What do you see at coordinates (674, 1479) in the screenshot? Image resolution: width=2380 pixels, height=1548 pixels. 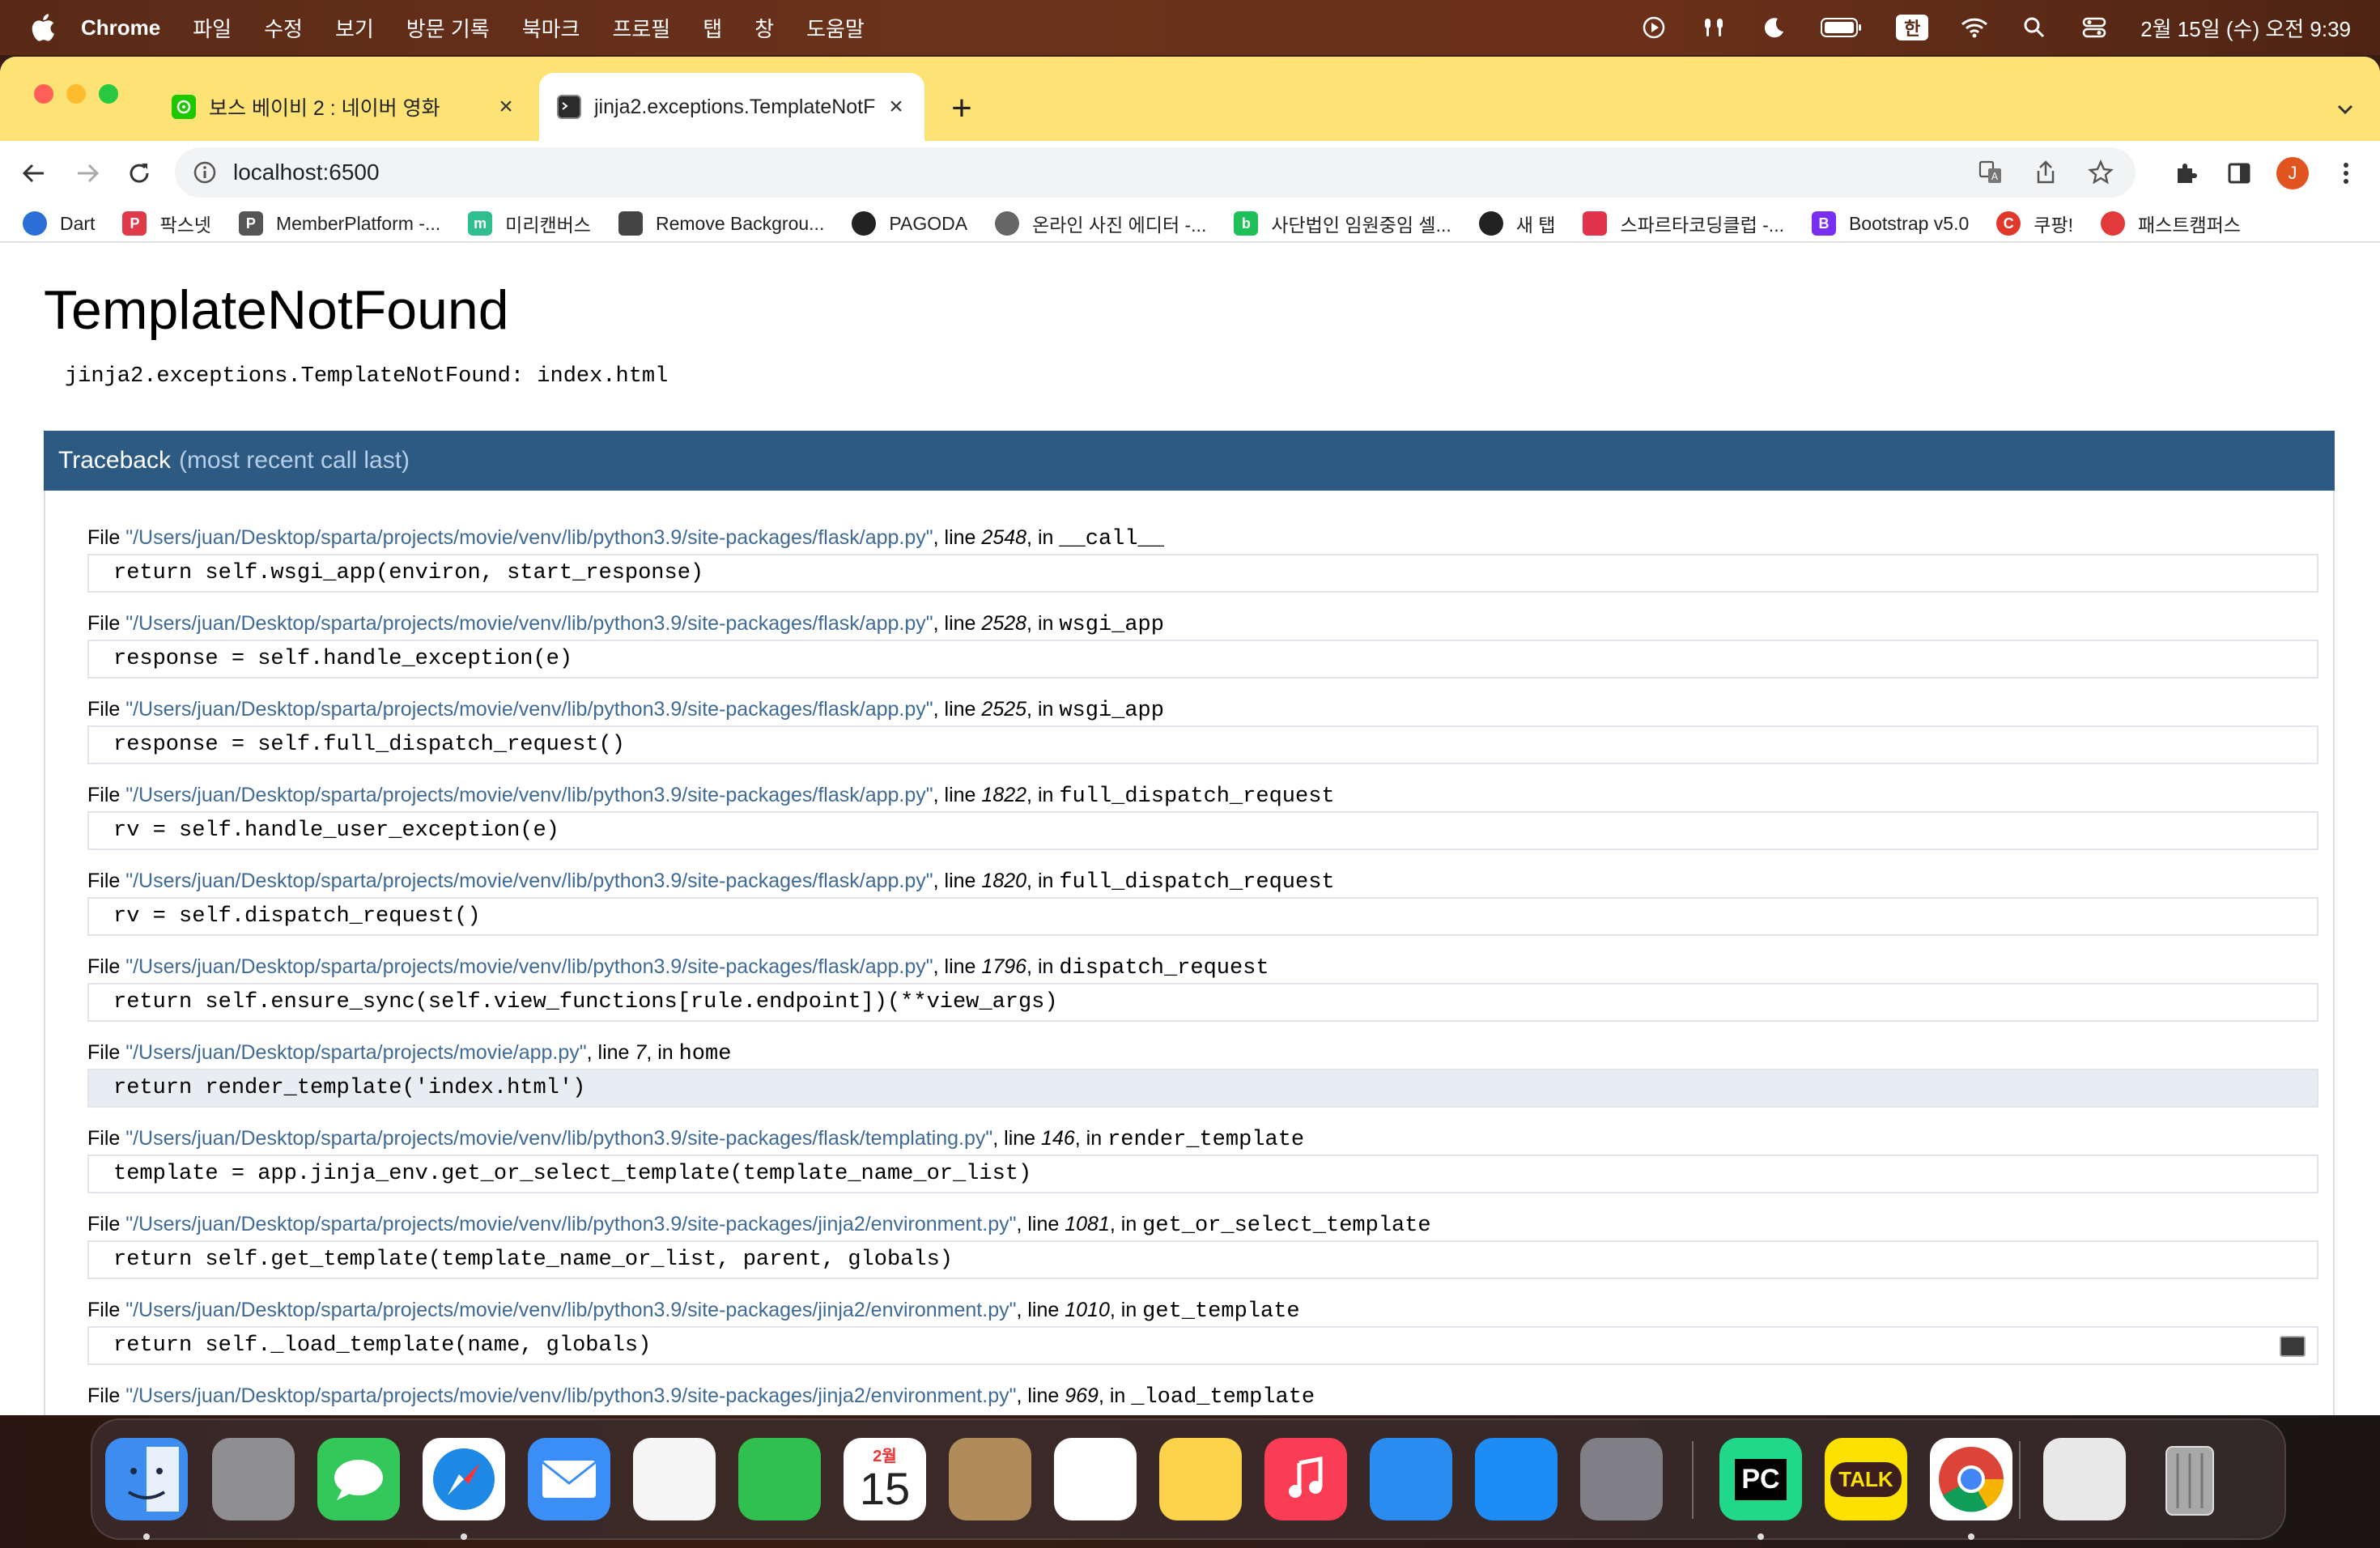 I see `photos-icon` at bounding box center [674, 1479].